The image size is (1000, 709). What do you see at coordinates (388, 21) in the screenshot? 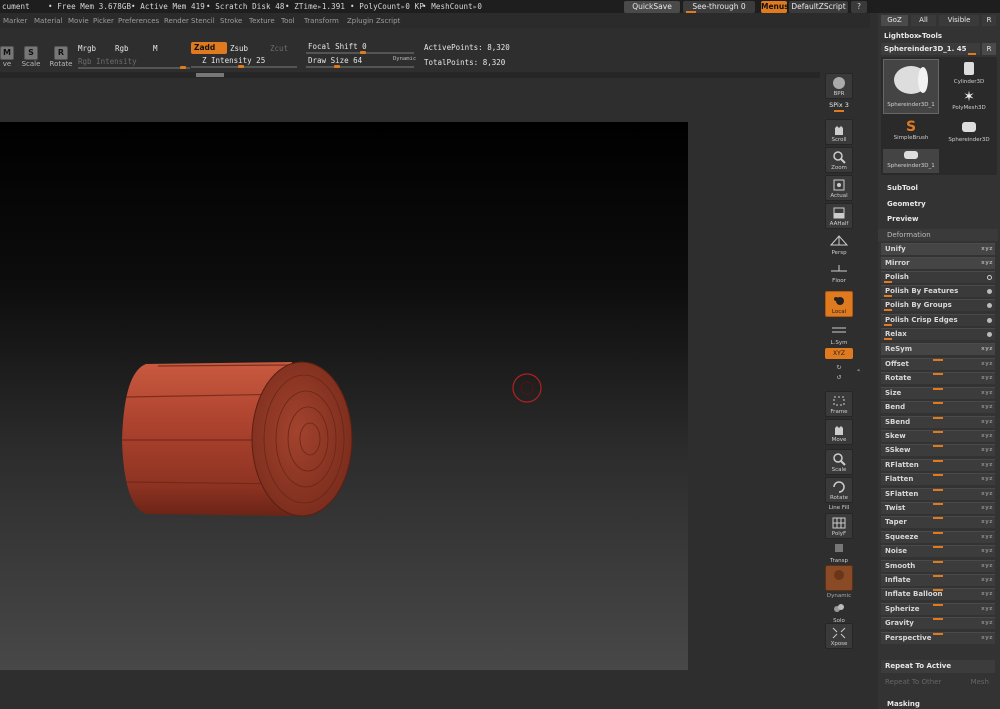
I see `menu-zscript: Zscript` at bounding box center [388, 21].